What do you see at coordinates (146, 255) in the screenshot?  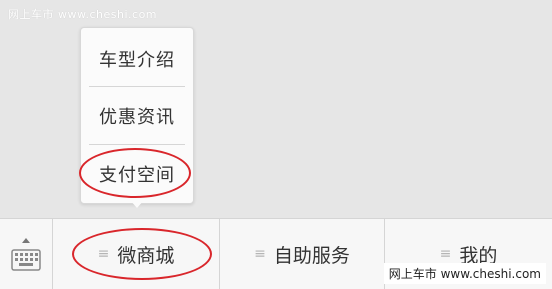 I see `tab-label: 微商城` at bounding box center [146, 255].